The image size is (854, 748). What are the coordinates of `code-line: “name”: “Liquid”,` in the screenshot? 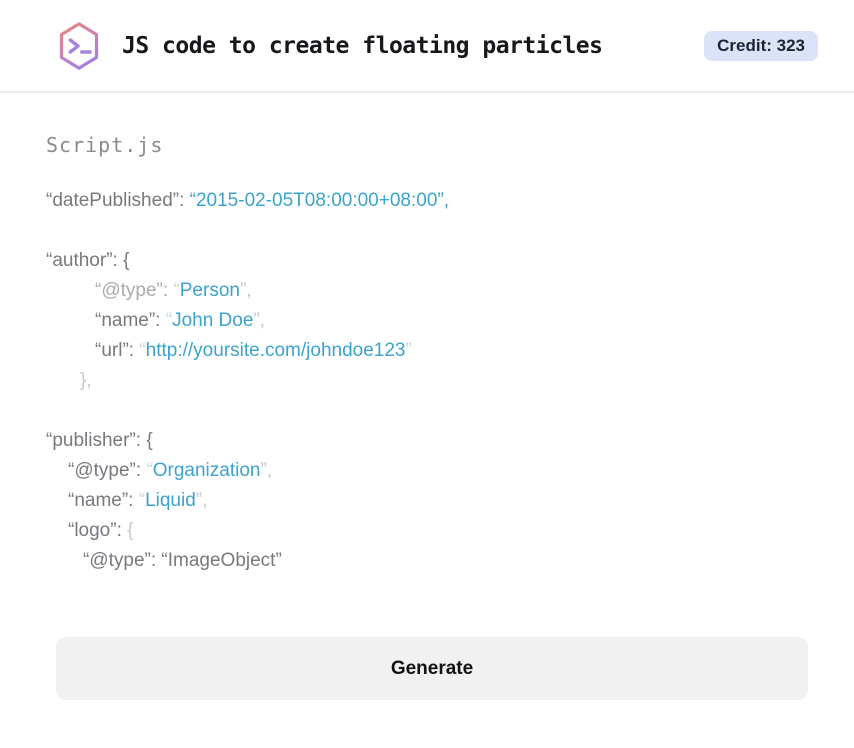 It's located at (427, 501).